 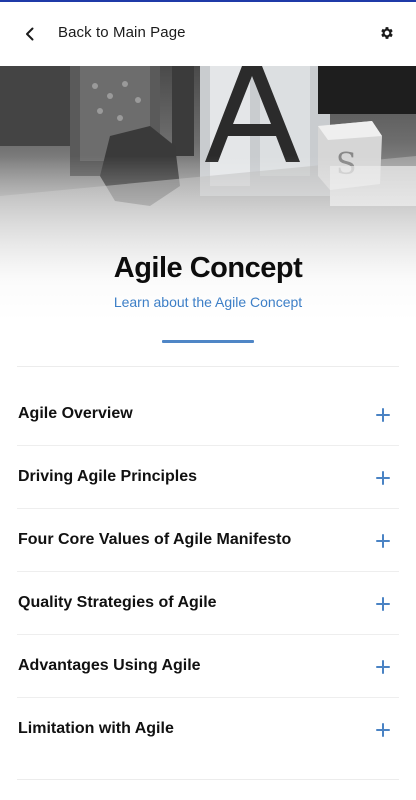 What do you see at coordinates (208, 341) in the screenshot?
I see `title-underline` at bounding box center [208, 341].